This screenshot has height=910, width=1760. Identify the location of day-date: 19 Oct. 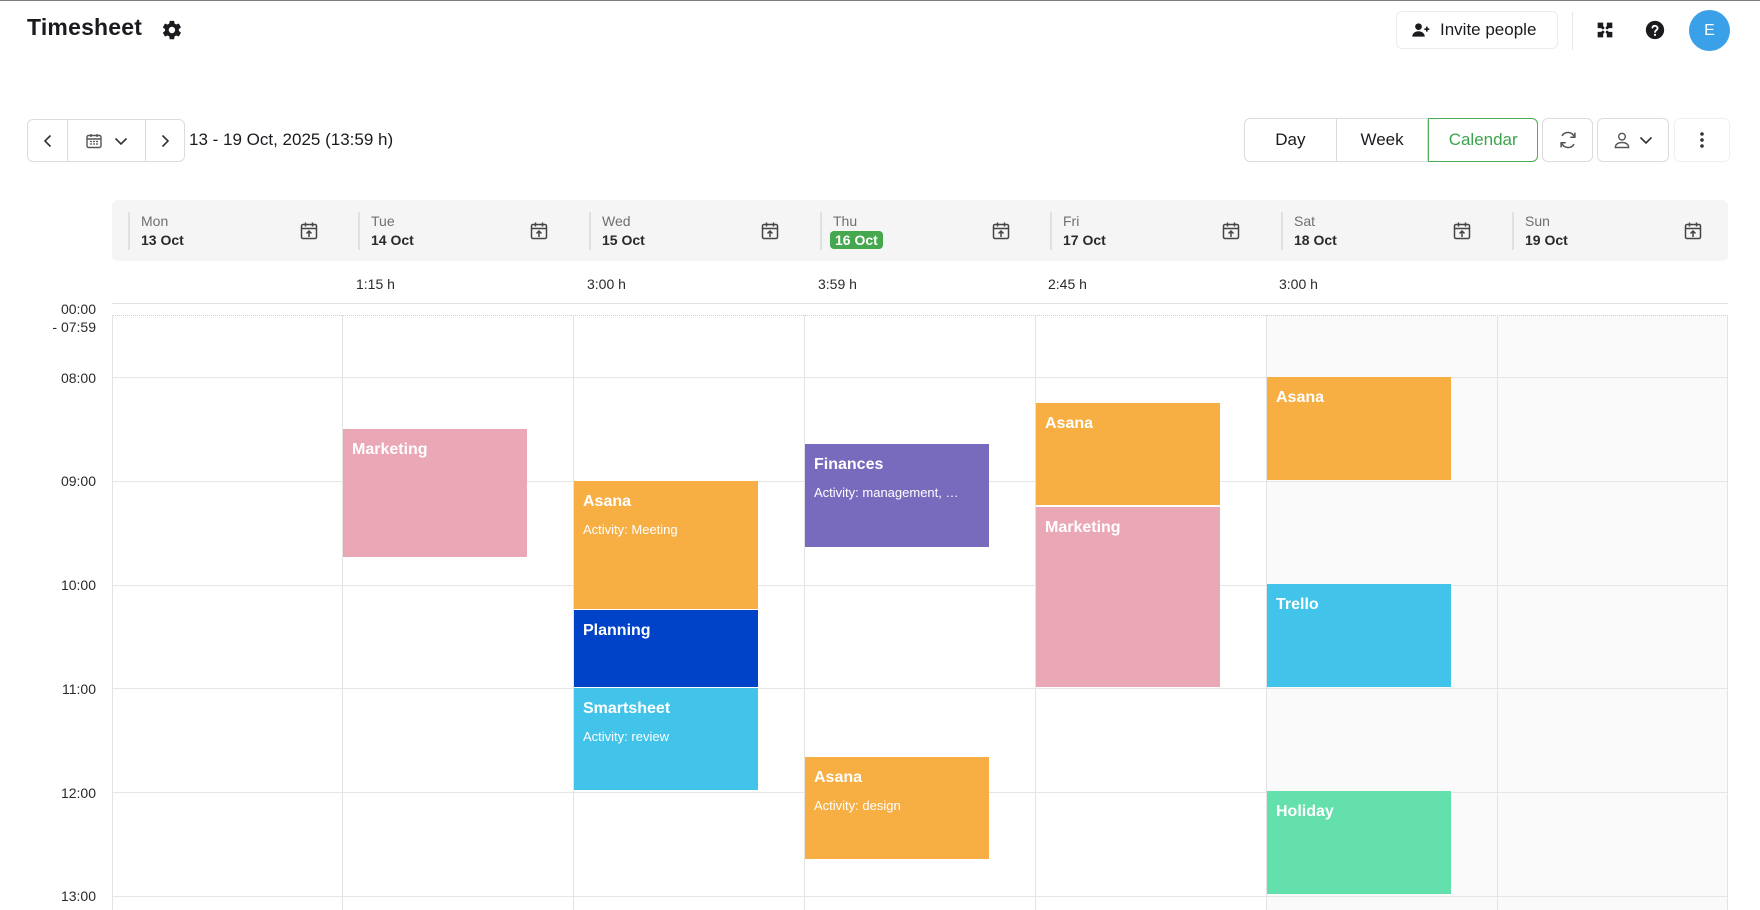
(1546, 240).